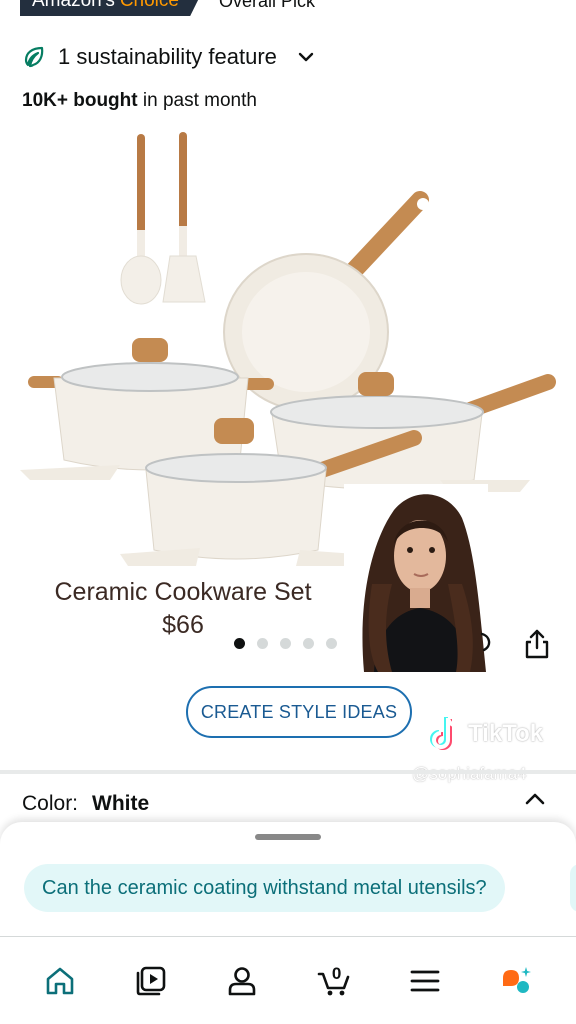 The height and width of the screenshot is (1024, 576). I want to click on choice-badge-accent: Choice, so click(149, 5).